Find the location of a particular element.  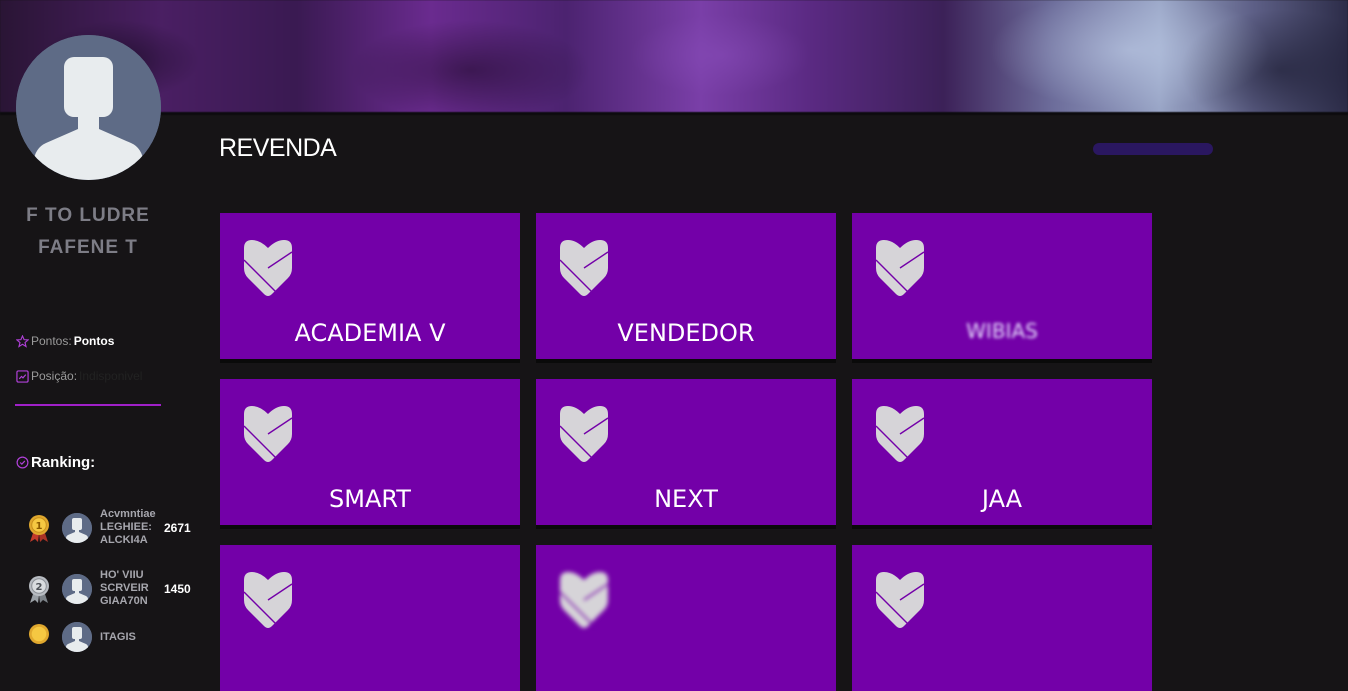

course-card: JAA is located at coordinates (1002, 452).